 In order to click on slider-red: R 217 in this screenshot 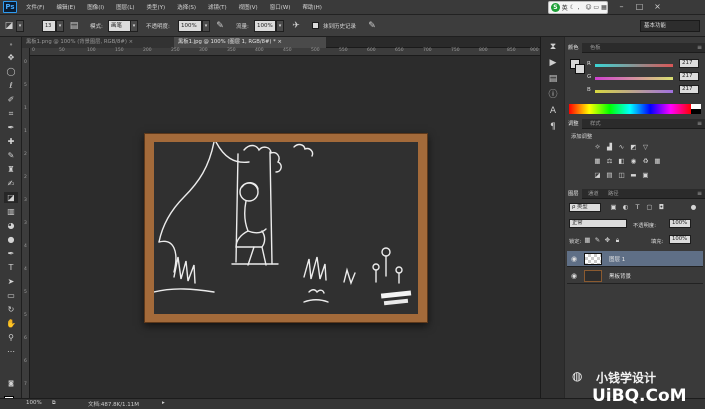, I will do `click(644, 64)`.